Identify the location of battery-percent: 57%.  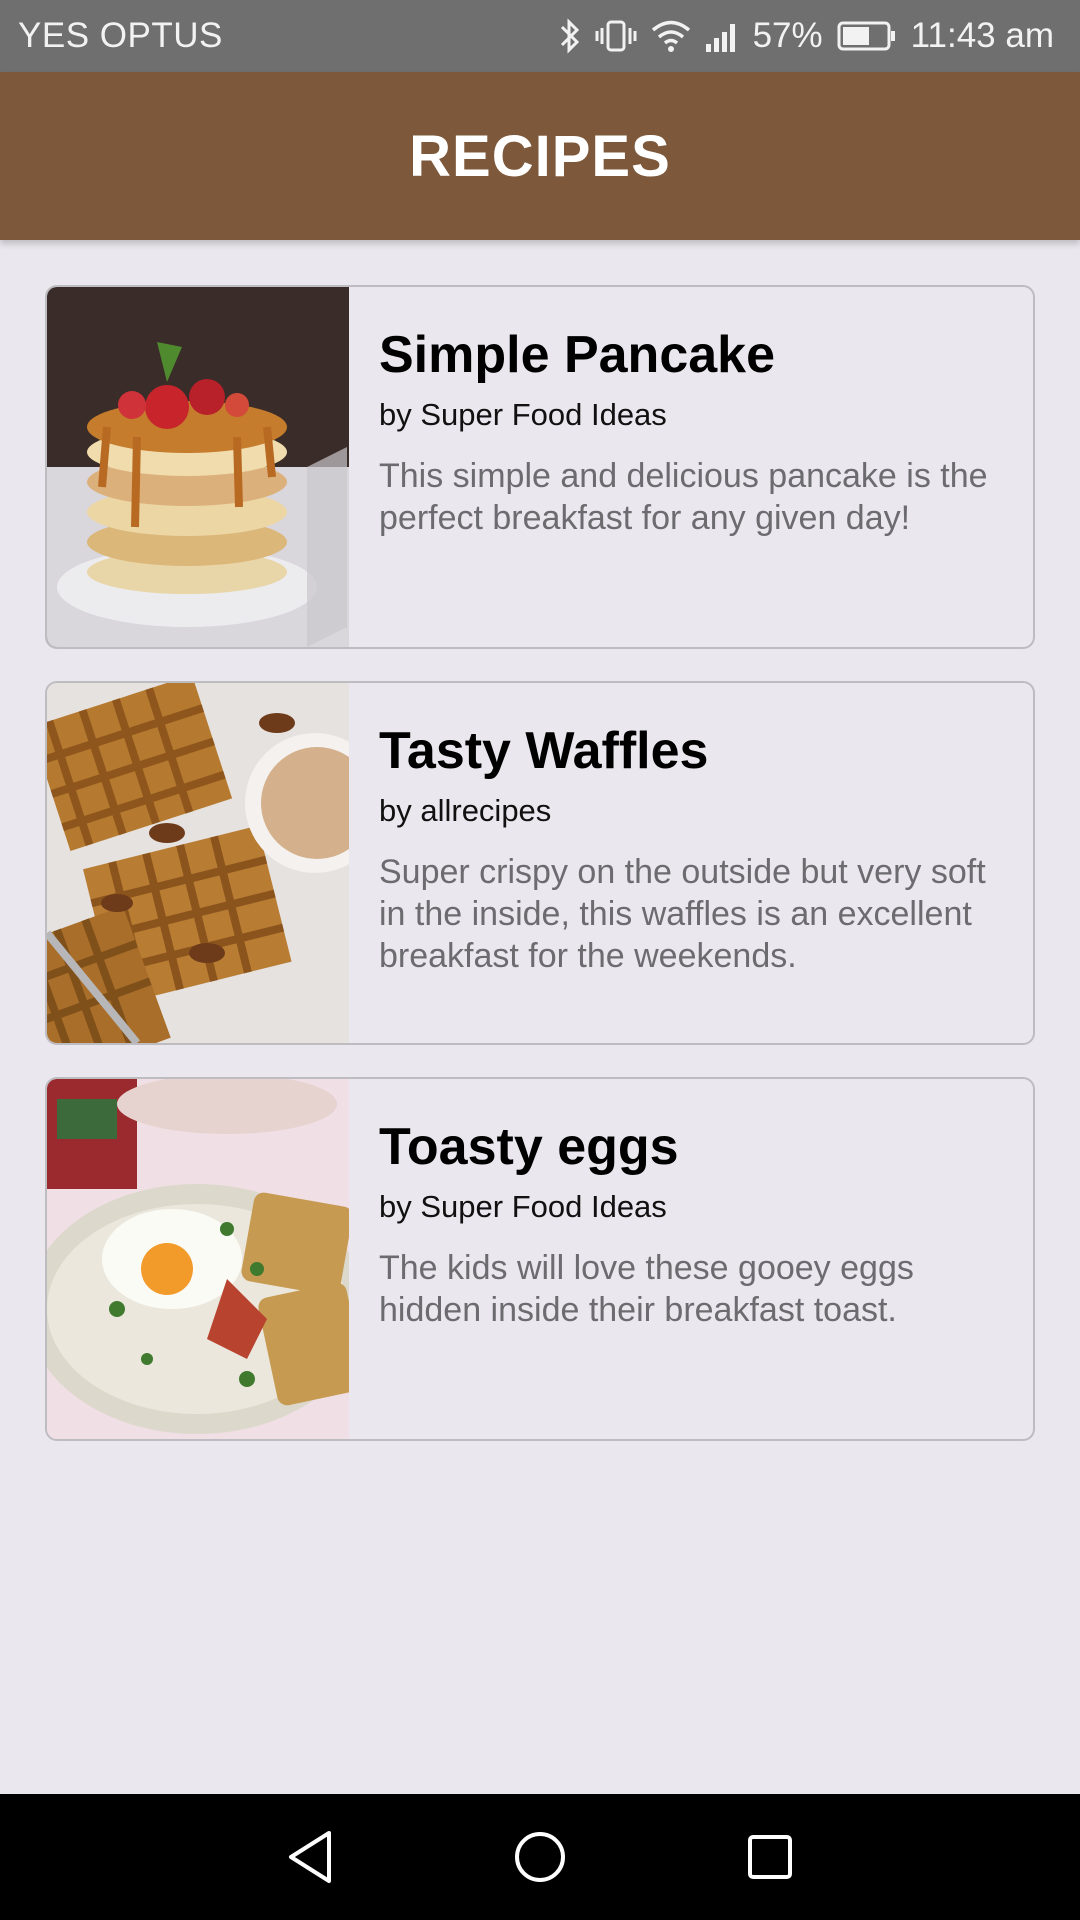
(787, 35).